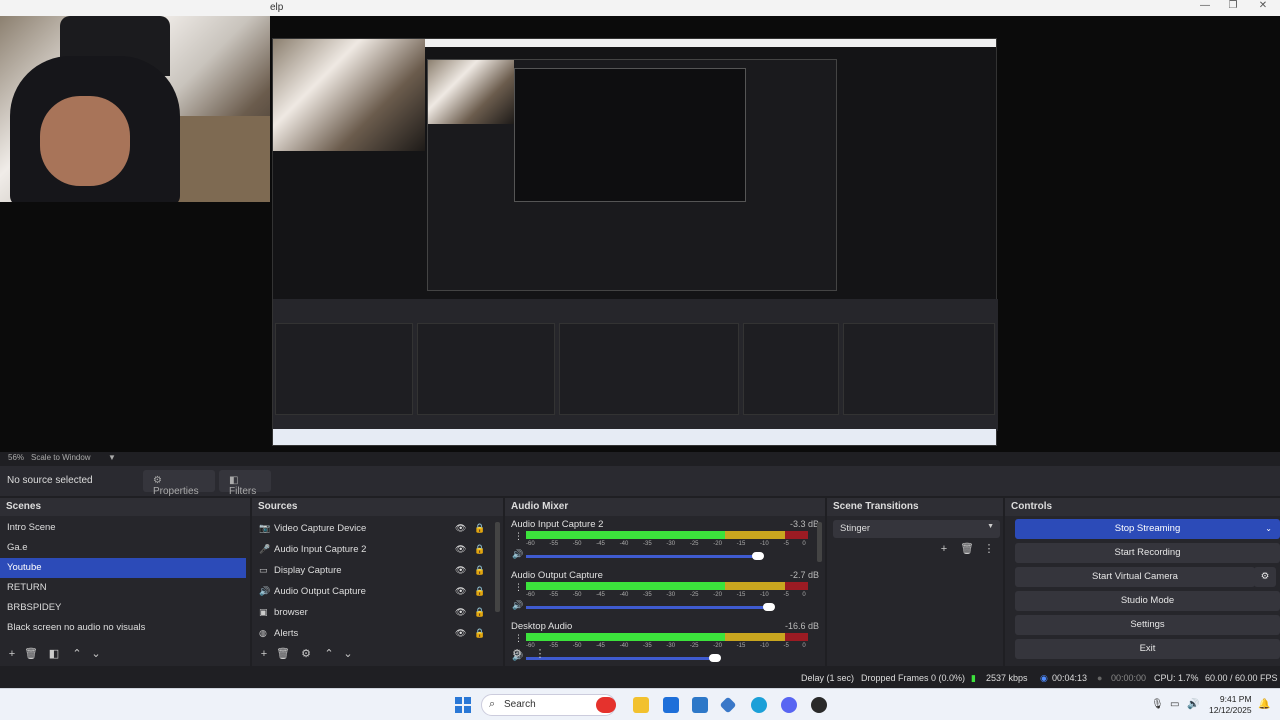 The image size is (1280, 720). Describe the element at coordinates (377, 571) in the screenshot. I see `source-item: ▭ Display Capture 👁 🔒` at that location.